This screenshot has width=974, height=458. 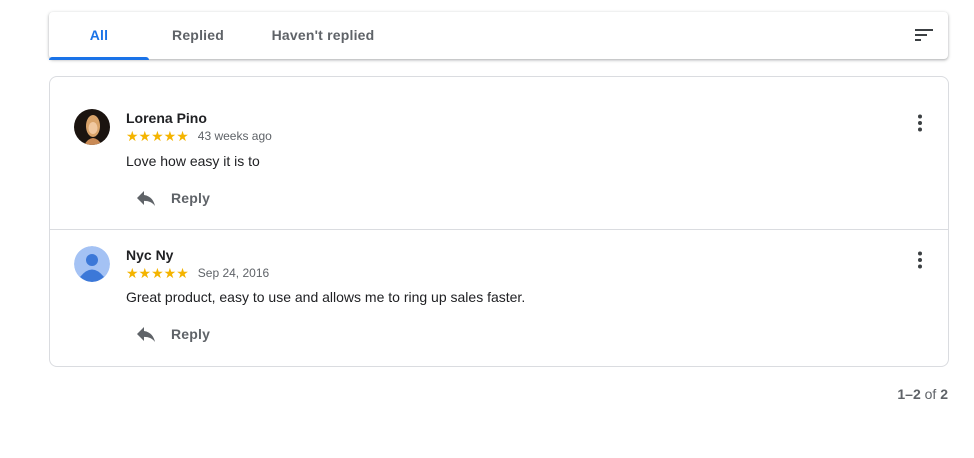 I want to click on sort-filter-button, so click(x=924, y=35).